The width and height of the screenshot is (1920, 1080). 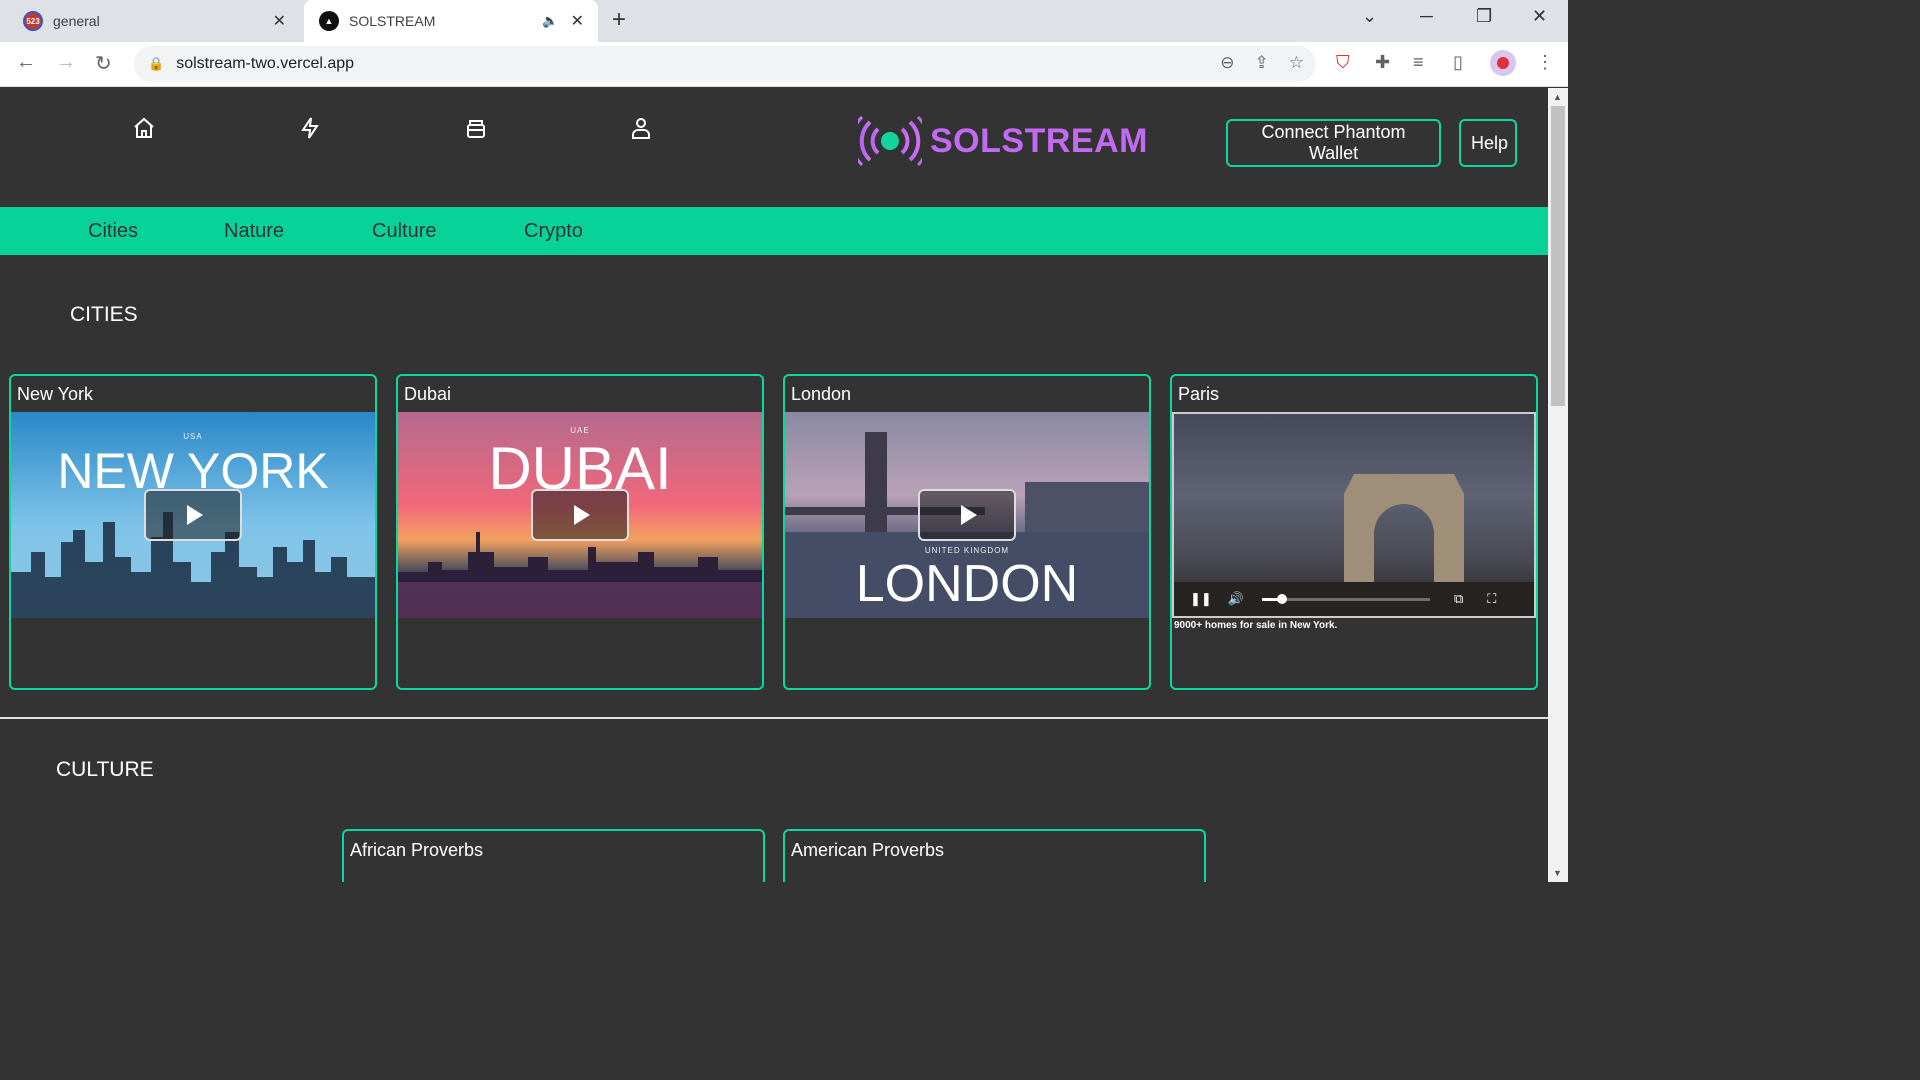 What do you see at coordinates (1282, 598) in the screenshot?
I see `progress-knob` at bounding box center [1282, 598].